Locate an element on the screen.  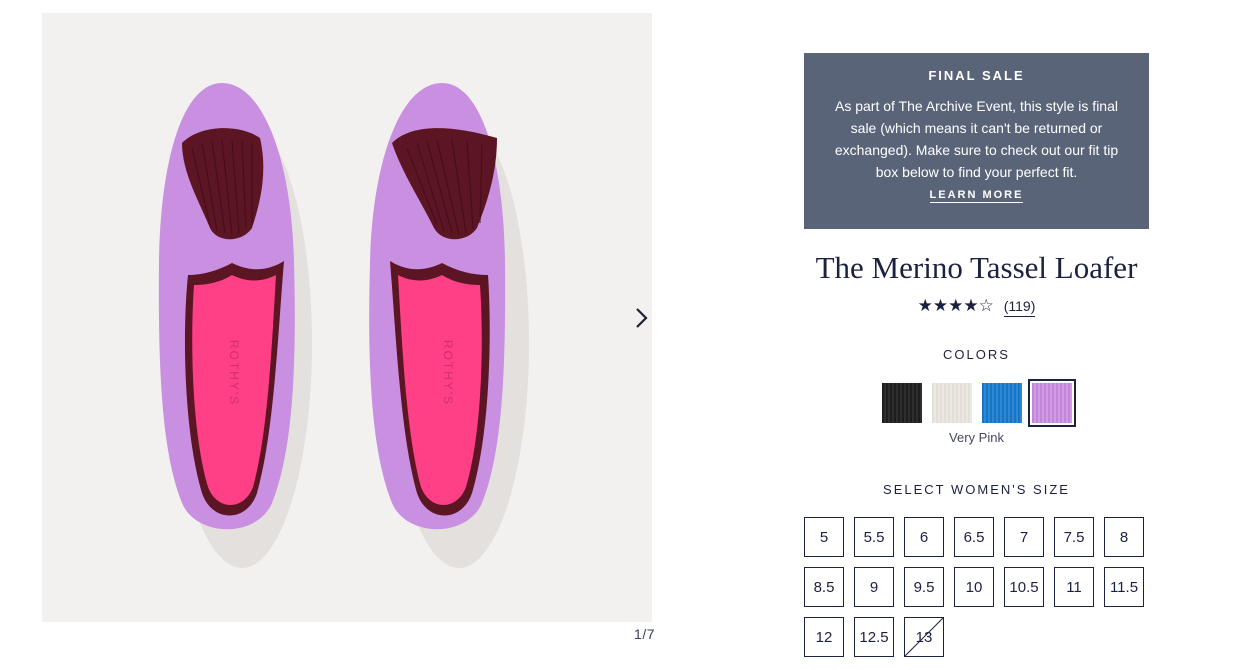
color-swatch-blue is located at coordinates (1002, 403).